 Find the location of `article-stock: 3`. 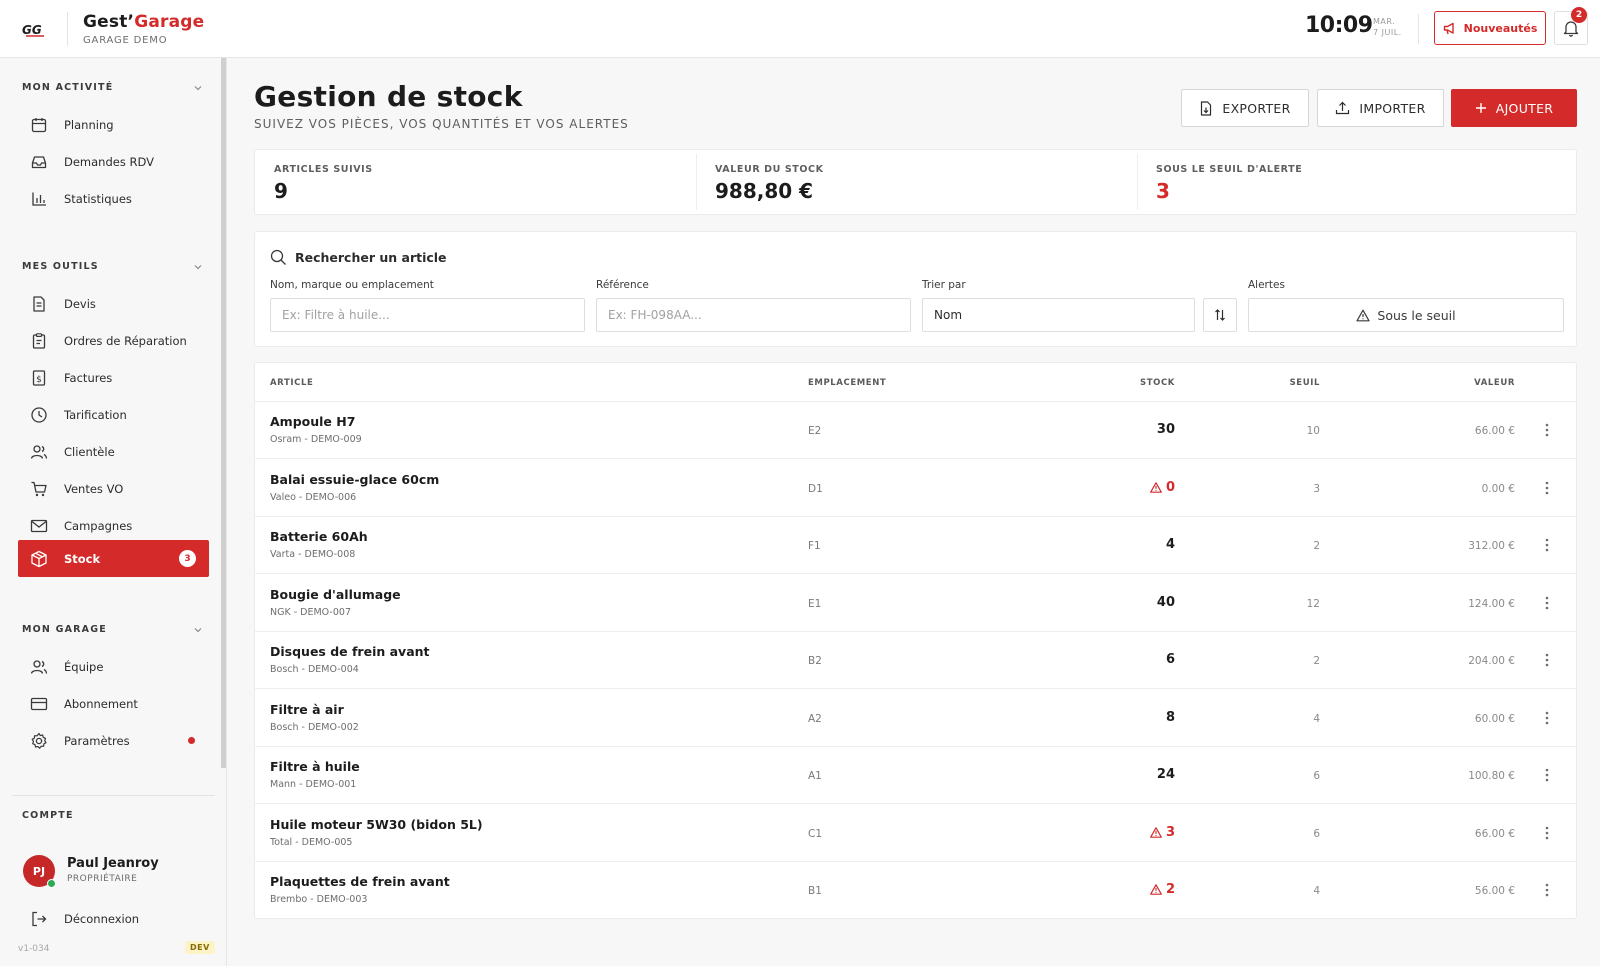

article-stock: 3 is located at coordinates (1162, 832).